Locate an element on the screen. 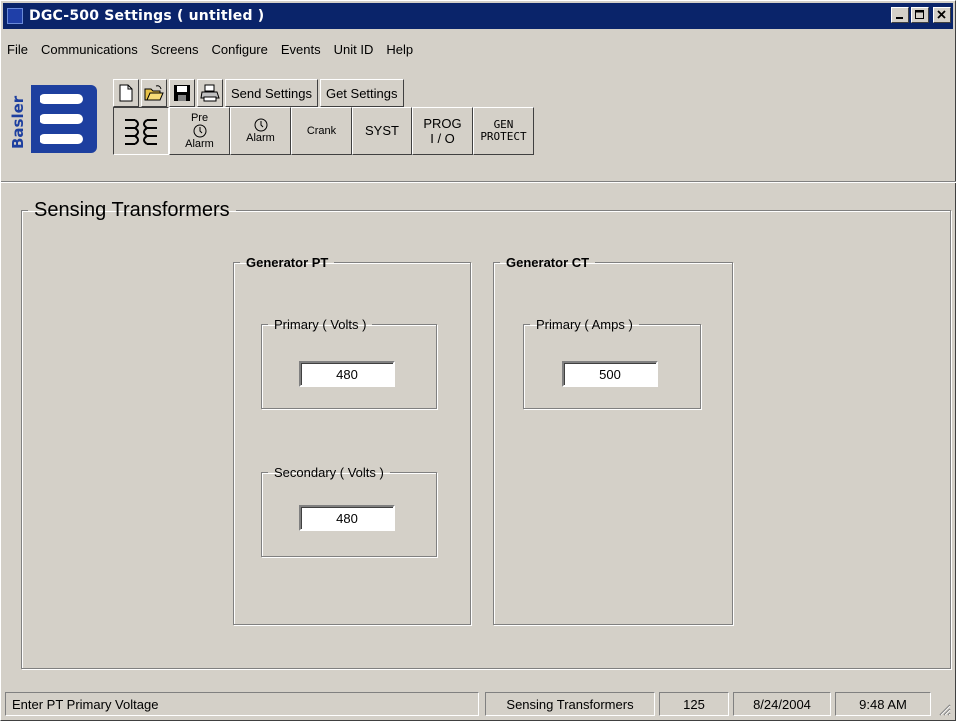  title-bar: DGC-500 Settings ( untitled ) is located at coordinates (478, 16).